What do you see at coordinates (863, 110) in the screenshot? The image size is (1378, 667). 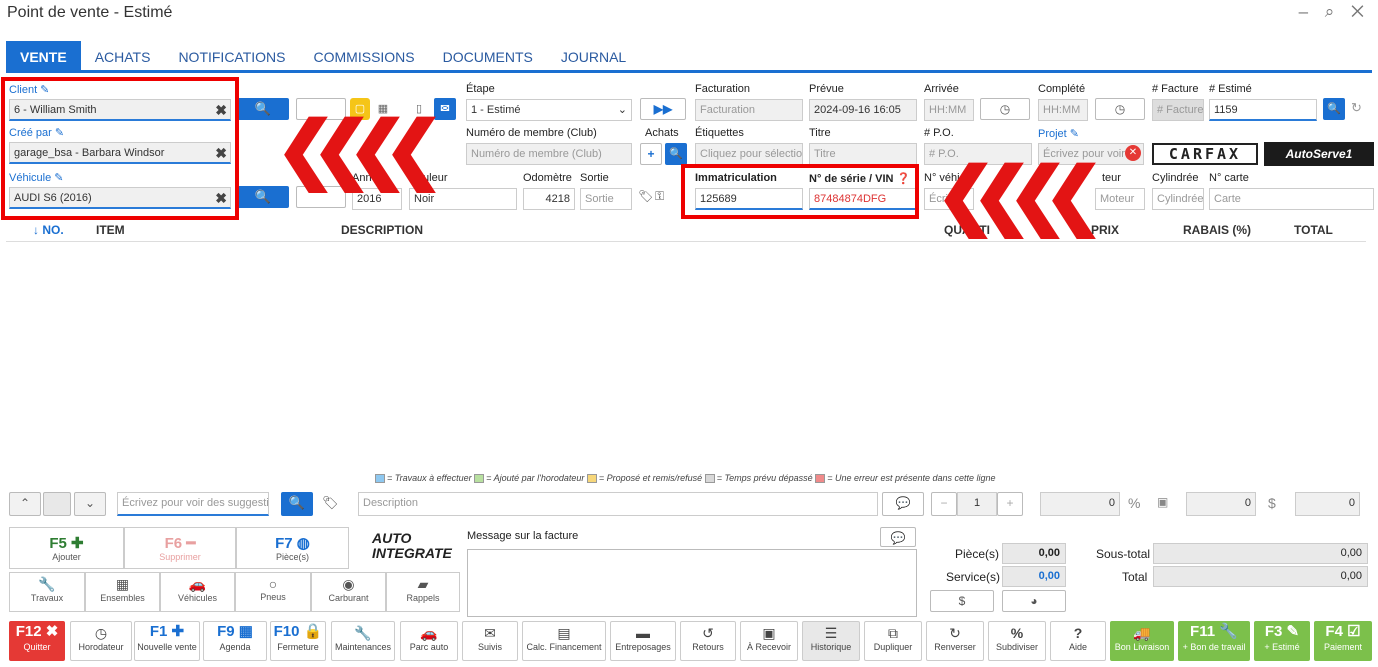 I see `prevue-field: 2024-09-16 16:05` at bounding box center [863, 110].